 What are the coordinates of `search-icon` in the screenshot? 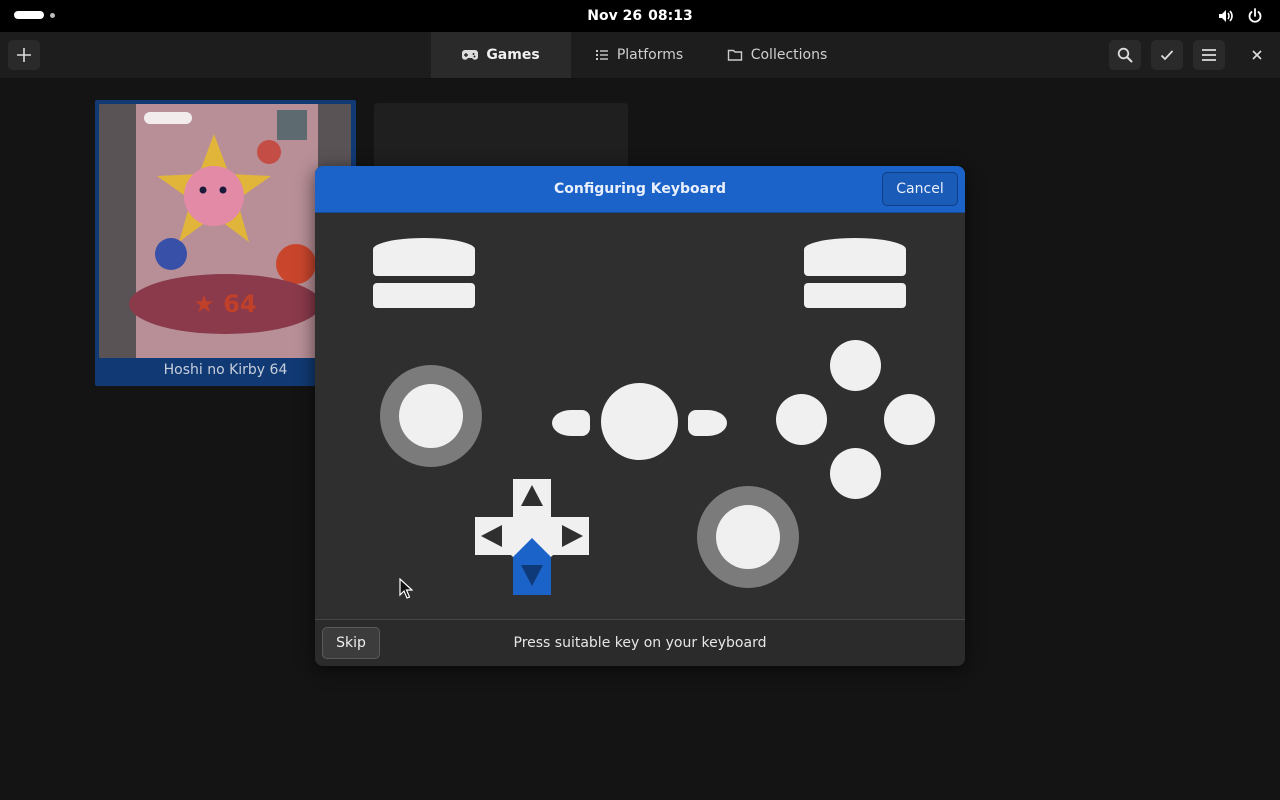 It's located at (1125, 55).